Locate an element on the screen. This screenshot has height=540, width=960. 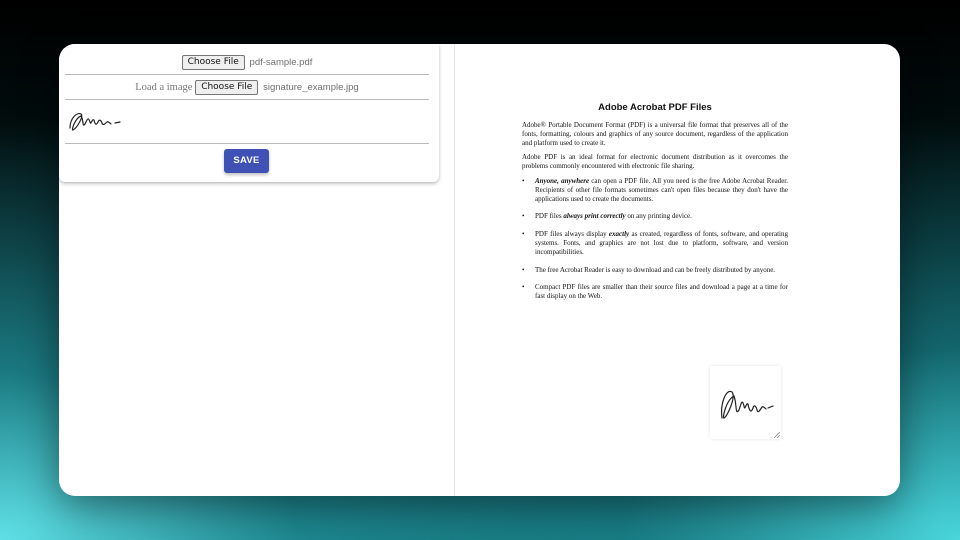
save-button: SAVE is located at coordinates (246, 161).